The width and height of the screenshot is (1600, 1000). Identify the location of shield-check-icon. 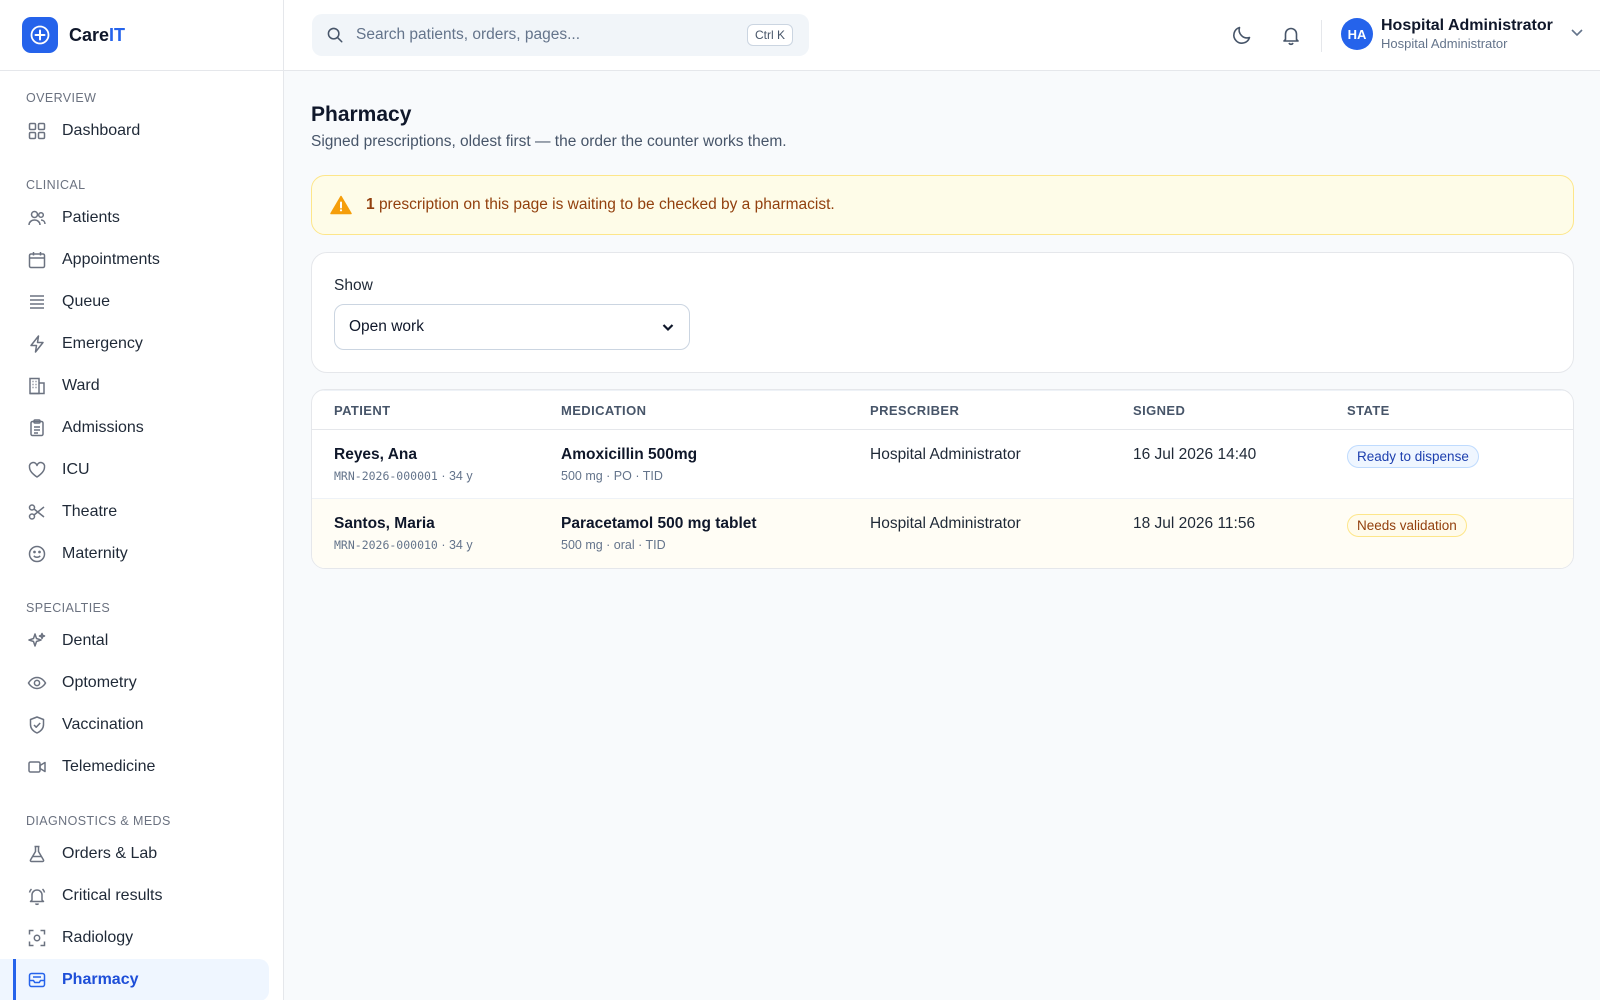
(37, 725).